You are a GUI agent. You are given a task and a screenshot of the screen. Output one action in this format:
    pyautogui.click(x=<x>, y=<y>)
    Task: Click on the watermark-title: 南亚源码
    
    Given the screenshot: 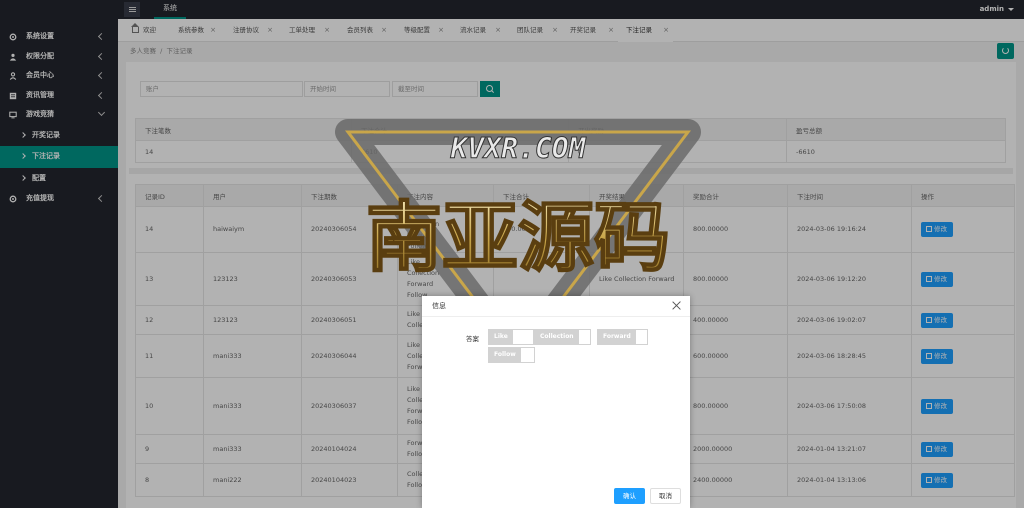 What is the action you would take?
    pyautogui.click(x=518, y=237)
    